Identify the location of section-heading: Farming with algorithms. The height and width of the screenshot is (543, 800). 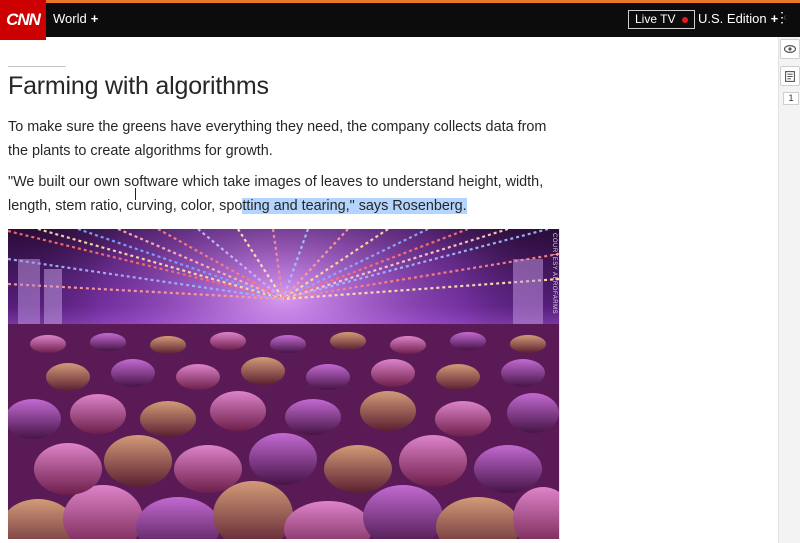
(138, 86).